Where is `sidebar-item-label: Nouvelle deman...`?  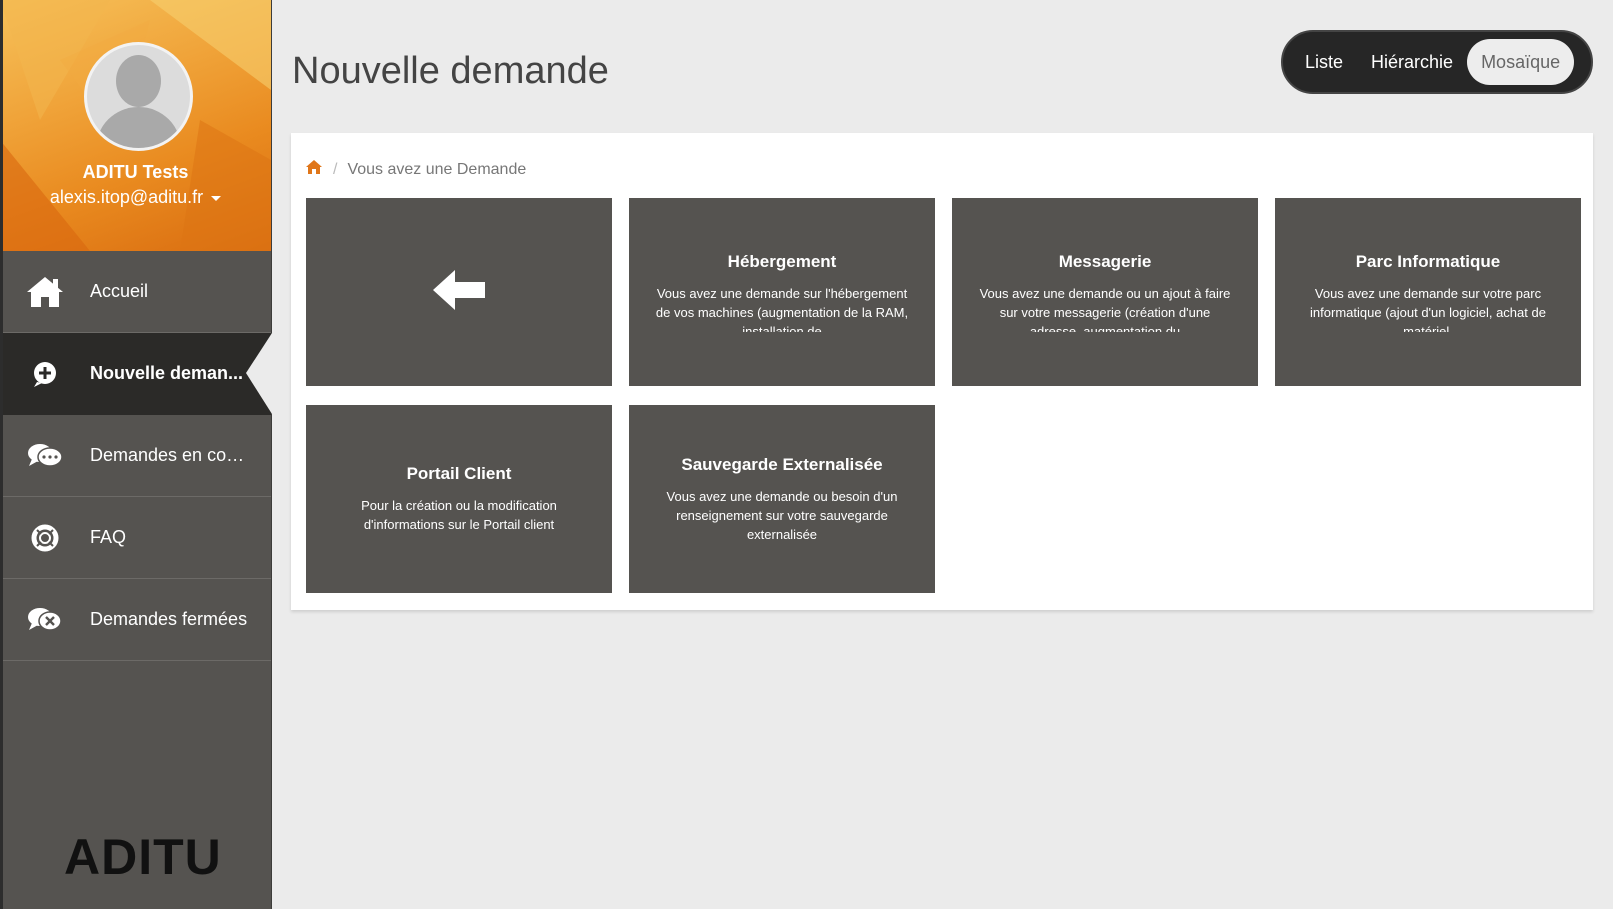
sidebar-item-label: Nouvelle deman... is located at coordinates (167, 373).